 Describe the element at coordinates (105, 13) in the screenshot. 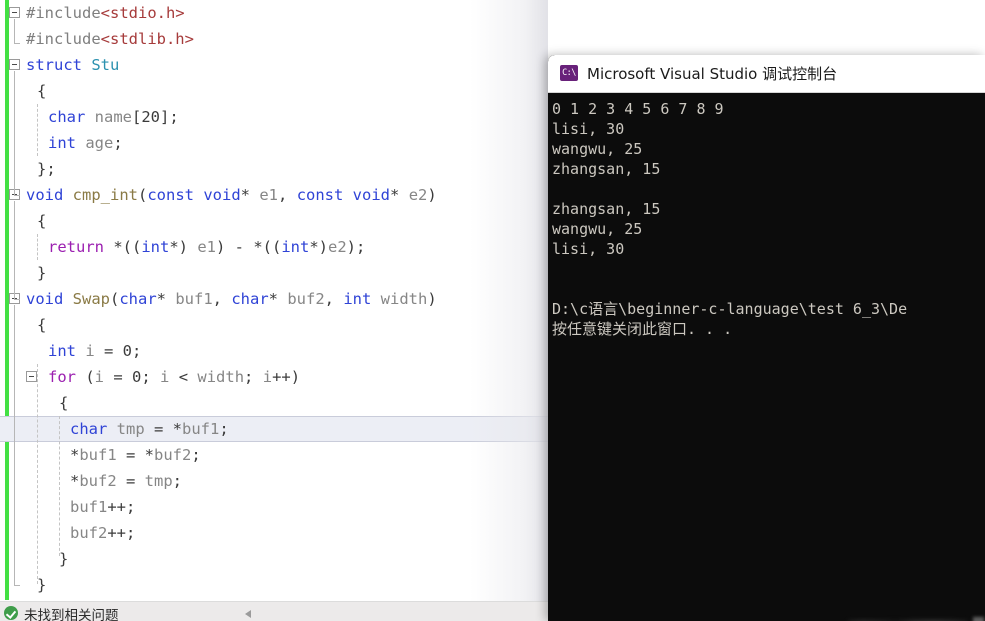

I see `code-line-text: #include<stdio.h>` at that location.